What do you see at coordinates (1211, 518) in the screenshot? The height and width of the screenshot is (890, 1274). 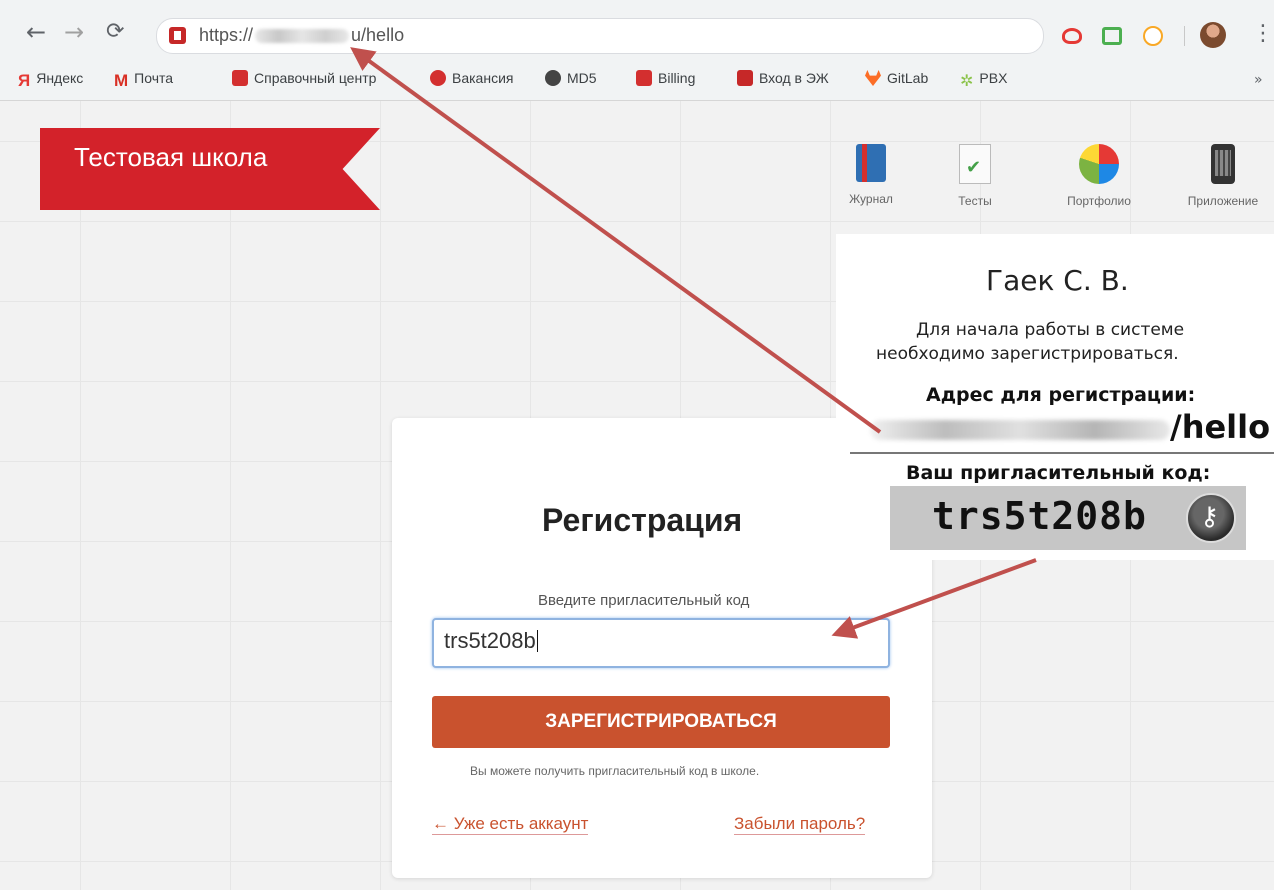 I see `key-icon: ⚷` at bounding box center [1211, 518].